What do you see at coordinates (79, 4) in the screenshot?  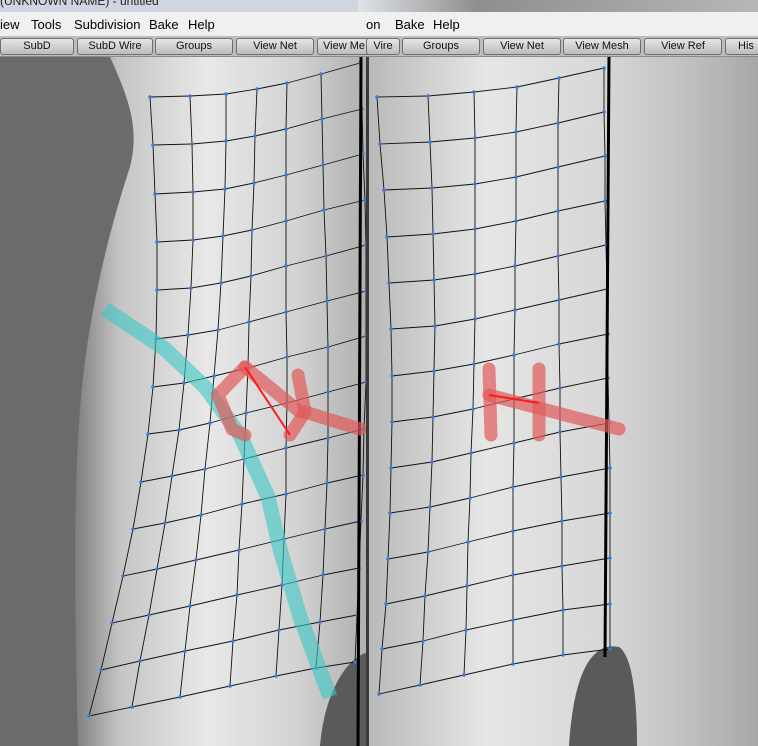 I see `window-title: (UNKNOWN NAME) - untitled` at bounding box center [79, 4].